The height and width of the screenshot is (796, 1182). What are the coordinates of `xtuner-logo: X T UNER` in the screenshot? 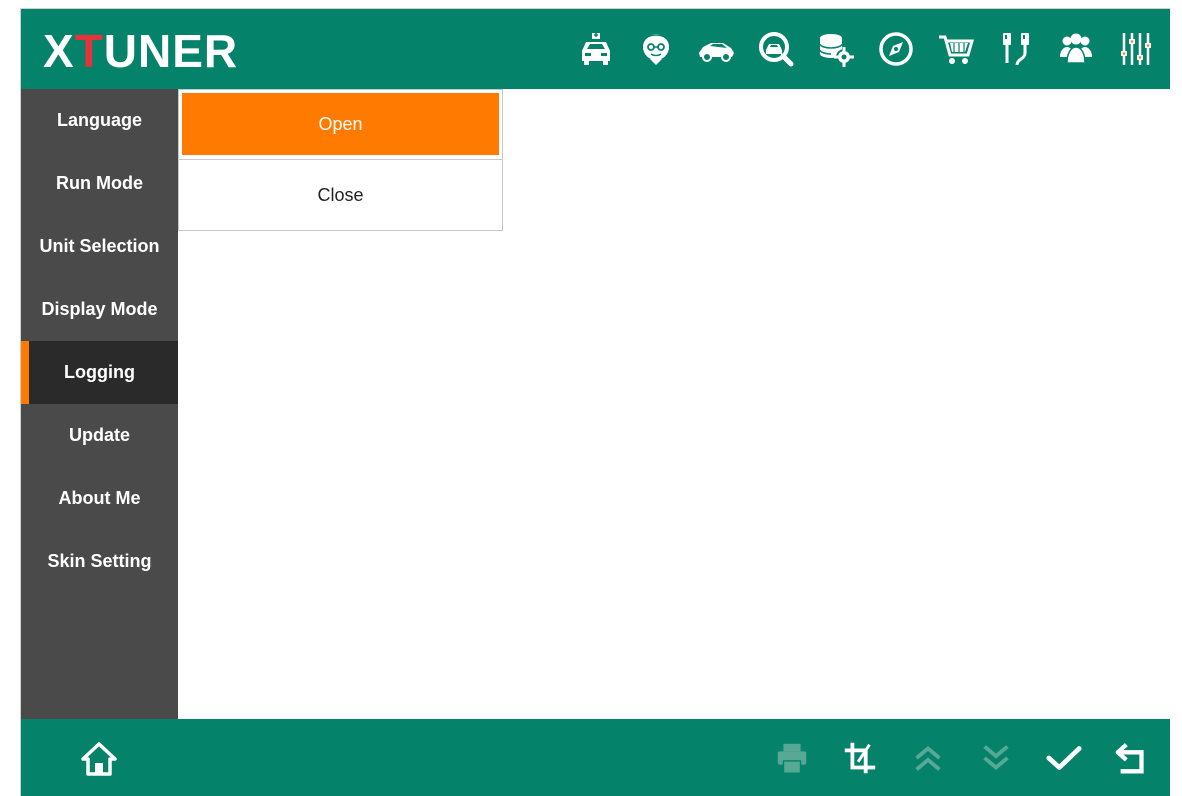 It's located at (141, 51).